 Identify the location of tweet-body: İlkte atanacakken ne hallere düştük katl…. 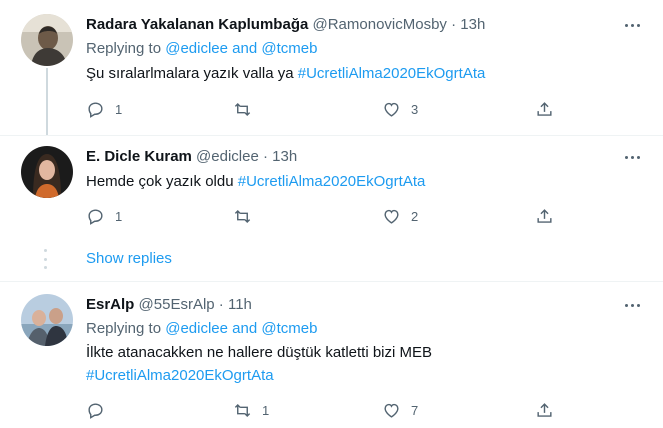
(259, 352).